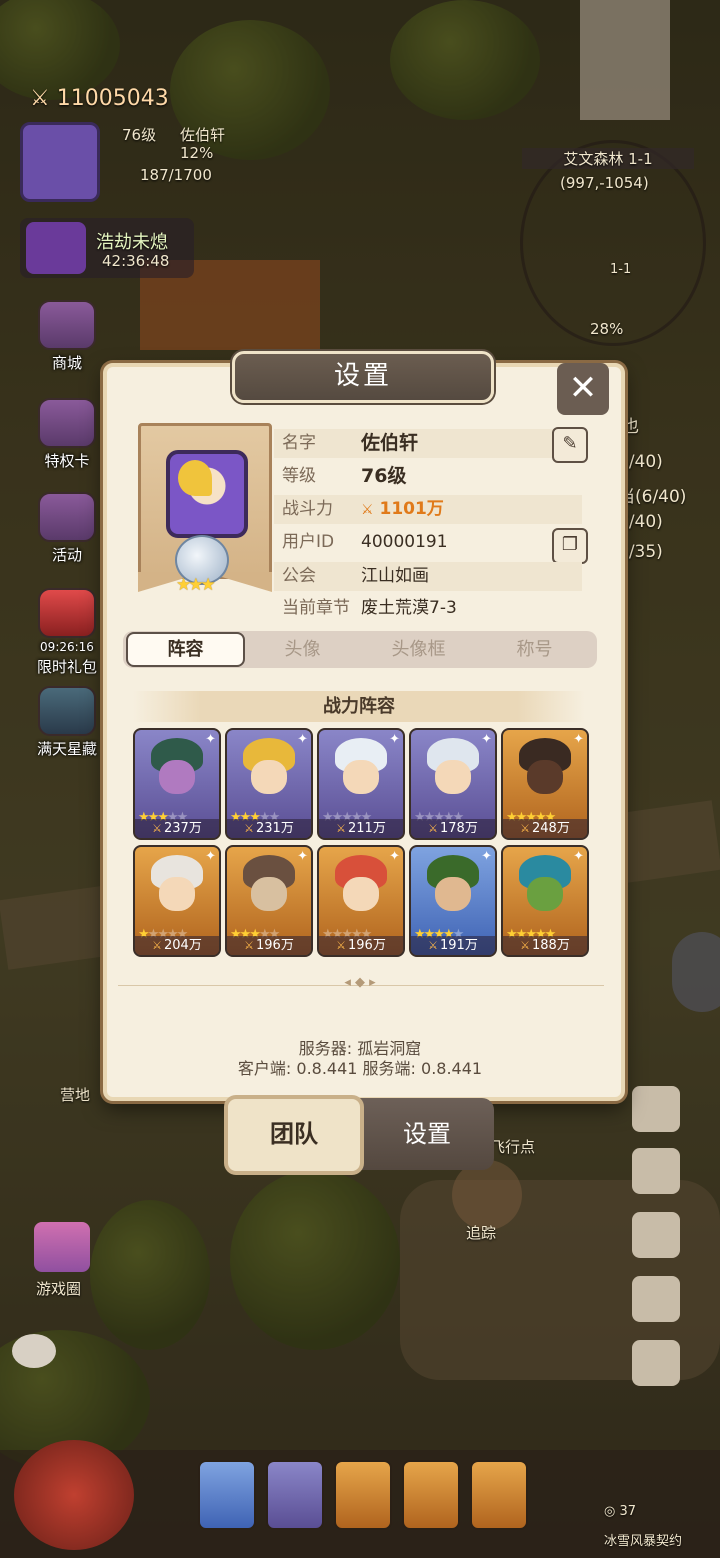 This screenshot has height=1558, width=720. What do you see at coordinates (652, 494) in the screenshot?
I see `quest-progress-2: 当(6/40)` at bounding box center [652, 494].